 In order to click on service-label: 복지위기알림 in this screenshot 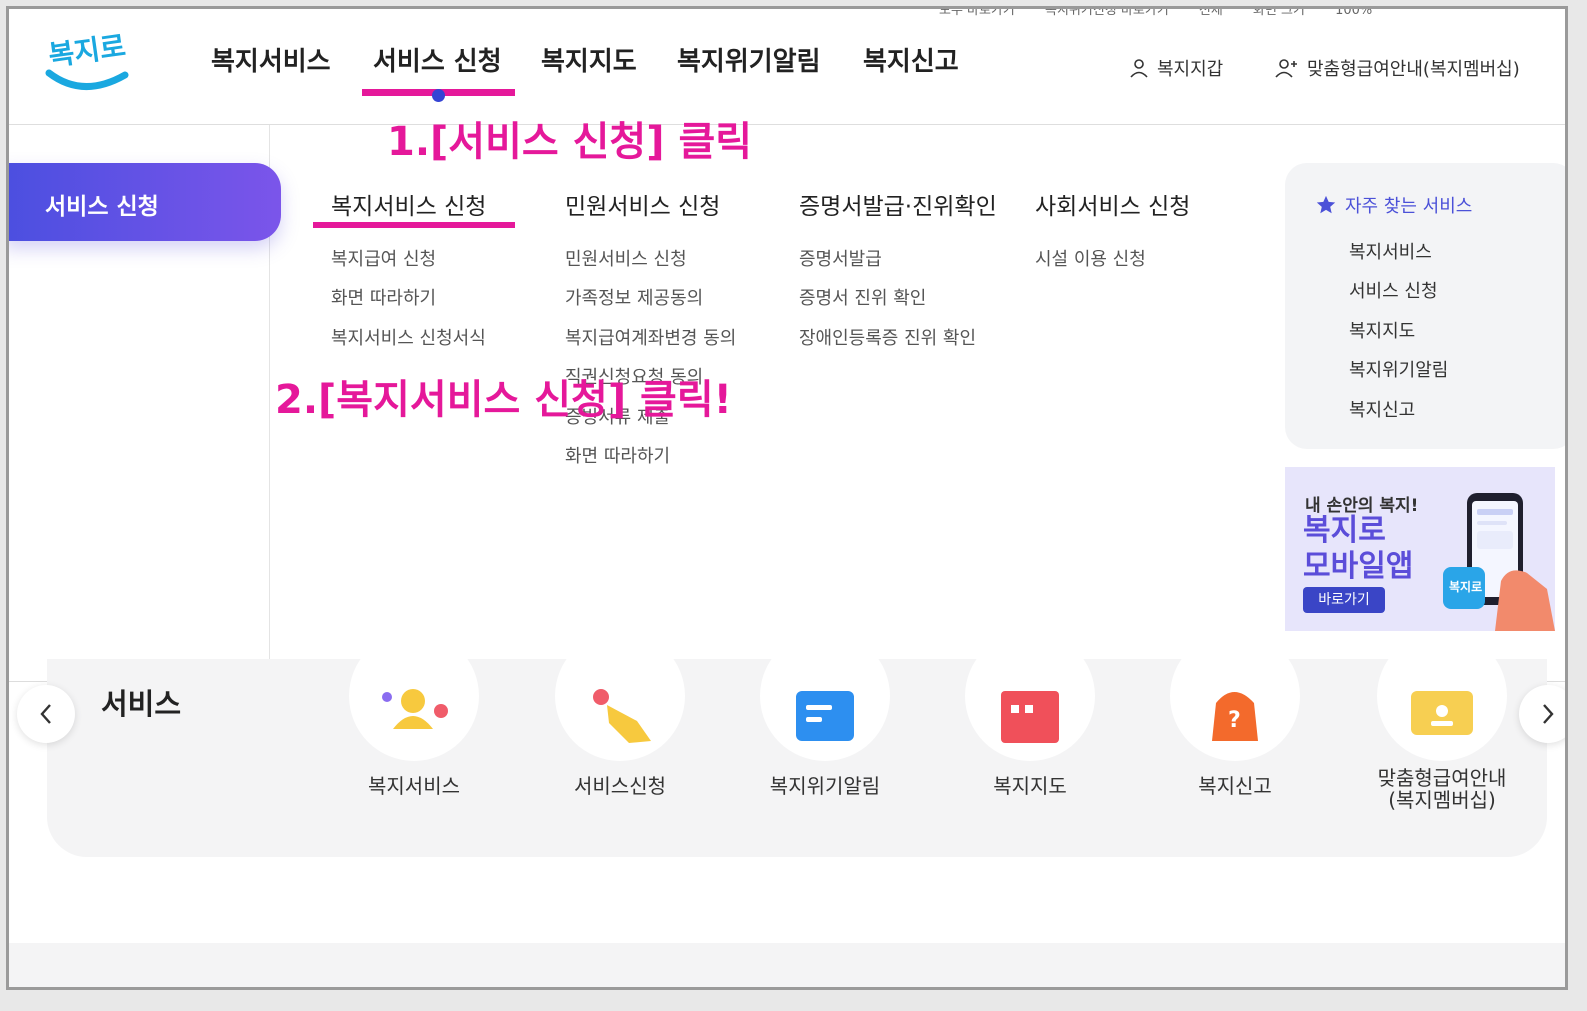, I will do `click(825, 786)`.